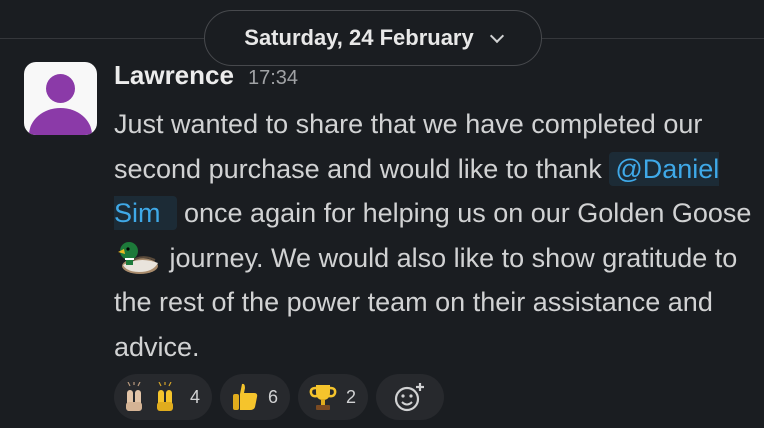 The height and width of the screenshot is (428, 764). Describe the element at coordinates (359, 37) in the screenshot. I see `date-label: Saturday, 24 February` at that location.